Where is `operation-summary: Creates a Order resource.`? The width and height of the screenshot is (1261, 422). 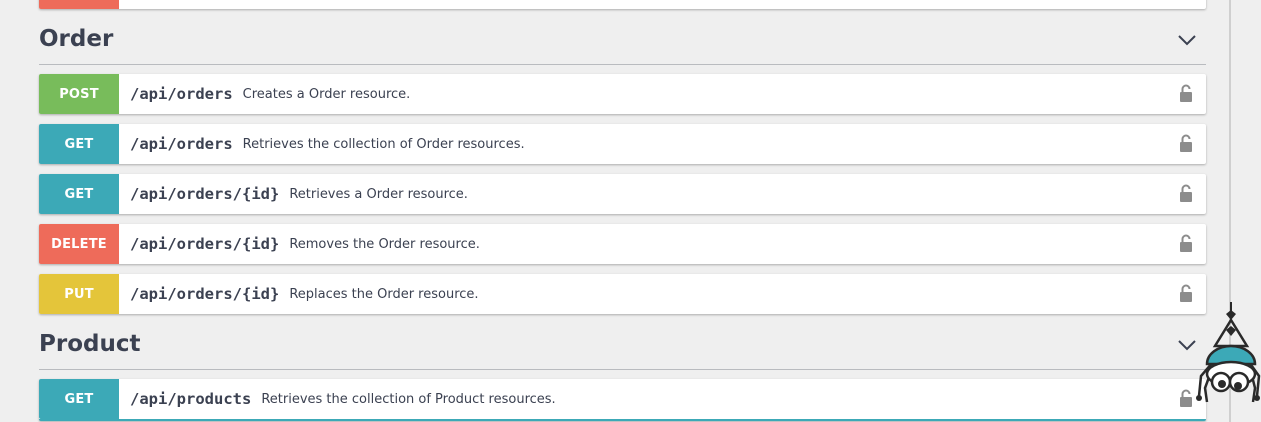 operation-summary: Creates a Order resource. is located at coordinates (326, 94).